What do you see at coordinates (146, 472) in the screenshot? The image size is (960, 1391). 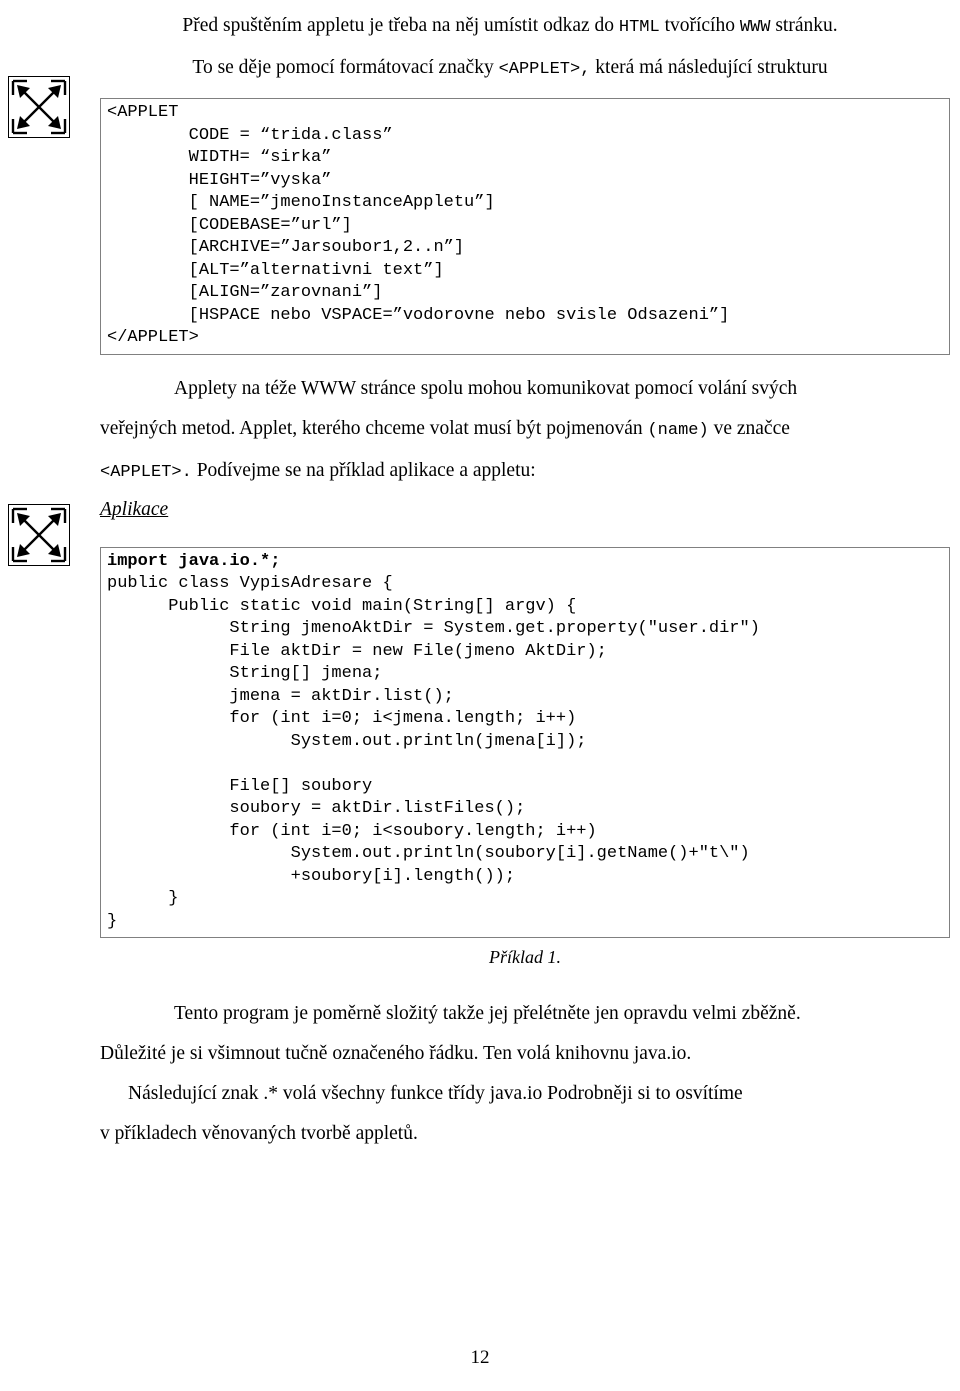 I see `middle-p3-mono-applet: <APPLET>.` at bounding box center [146, 472].